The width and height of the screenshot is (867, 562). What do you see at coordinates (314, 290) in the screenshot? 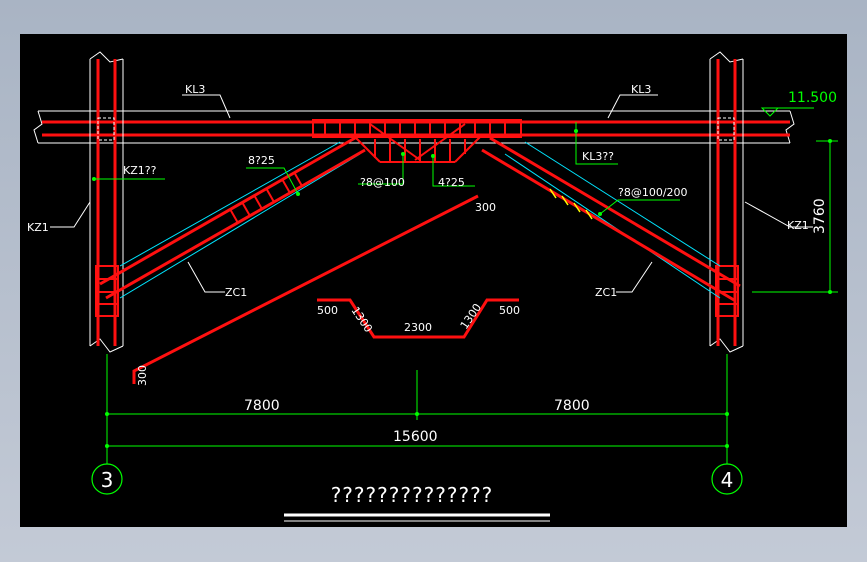
I see `bent-bar-diagonal: 300 300` at bounding box center [314, 290].